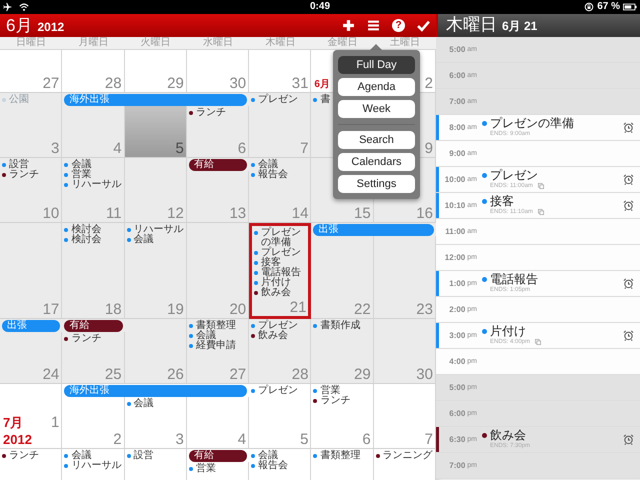  I want to click on help-button: ?, so click(398, 25).